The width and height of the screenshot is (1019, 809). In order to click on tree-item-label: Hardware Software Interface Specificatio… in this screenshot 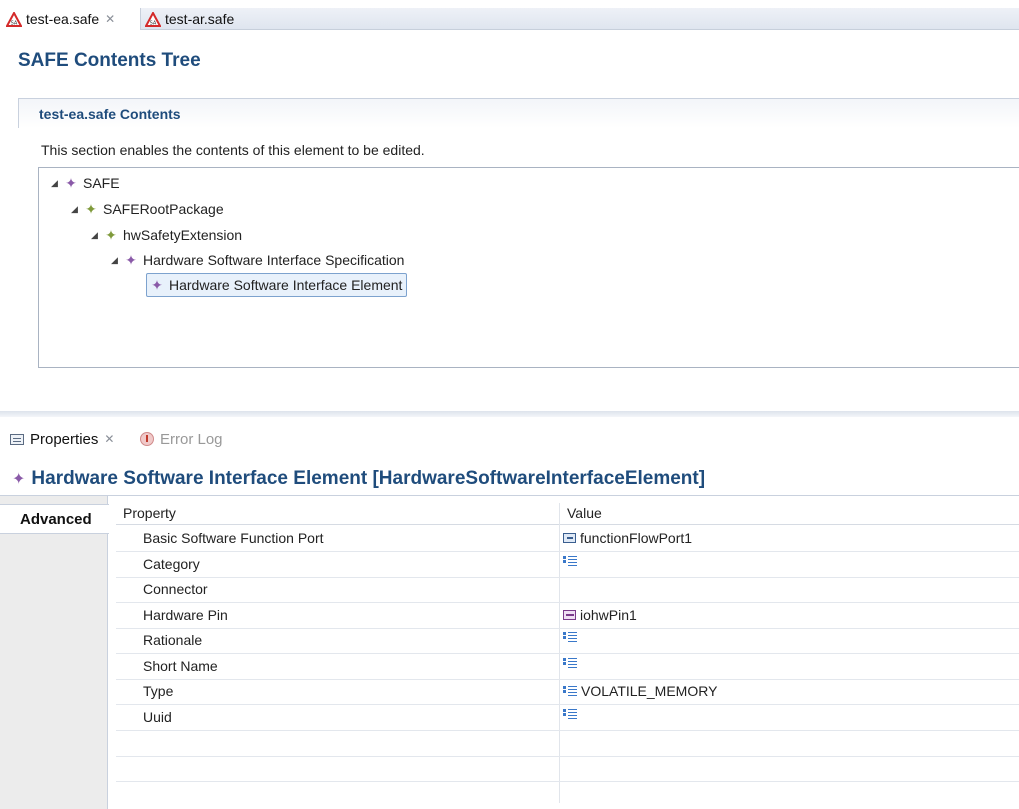, I will do `click(274, 260)`.